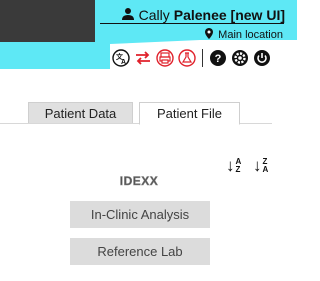 The width and height of the screenshot is (320, 281). Describe the element at coordinates (128, 15) in the screenshot. I see `user-icon` at that location.